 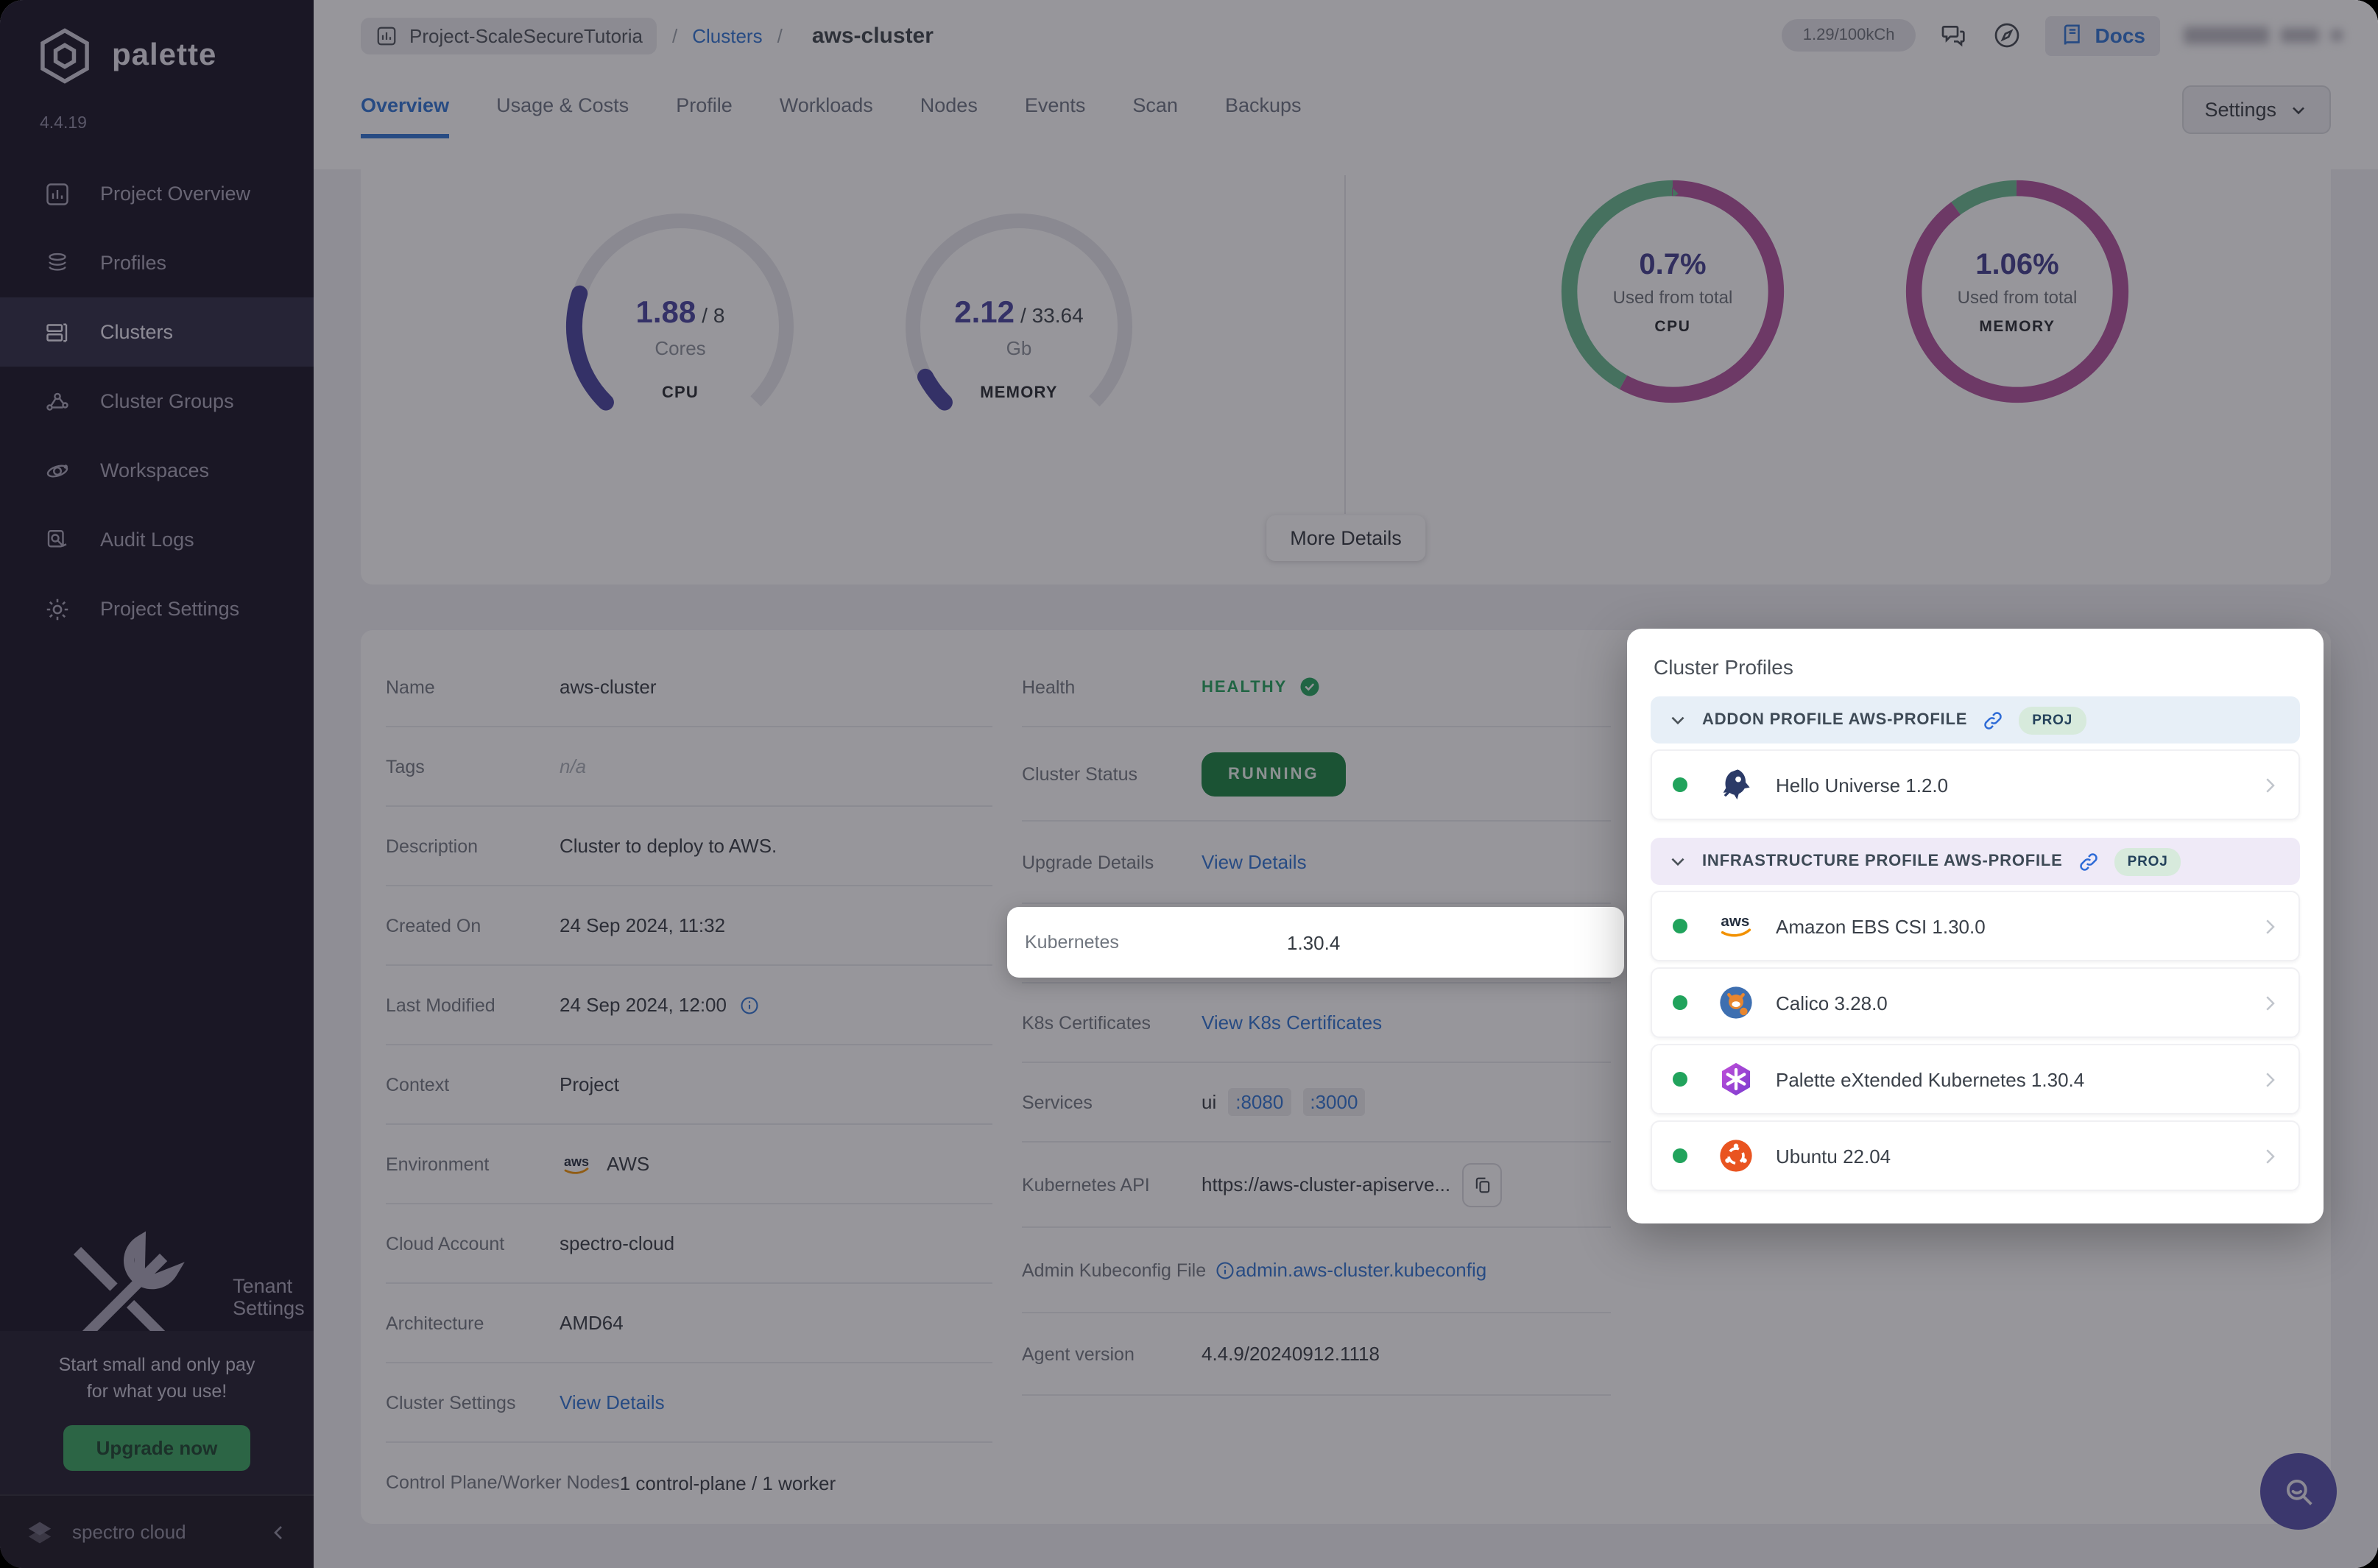 I want to click on profile-pack-row-palette-extended-kubernetes: Palette eXtended Kubernetes 1.30.4, so click(x=1975, y=1080).